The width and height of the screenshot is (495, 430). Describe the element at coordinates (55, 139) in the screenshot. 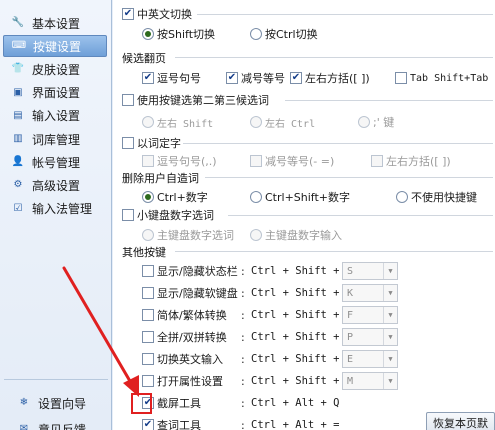

I see `sidebar-item-6: ▥ 词库管理` at that location.